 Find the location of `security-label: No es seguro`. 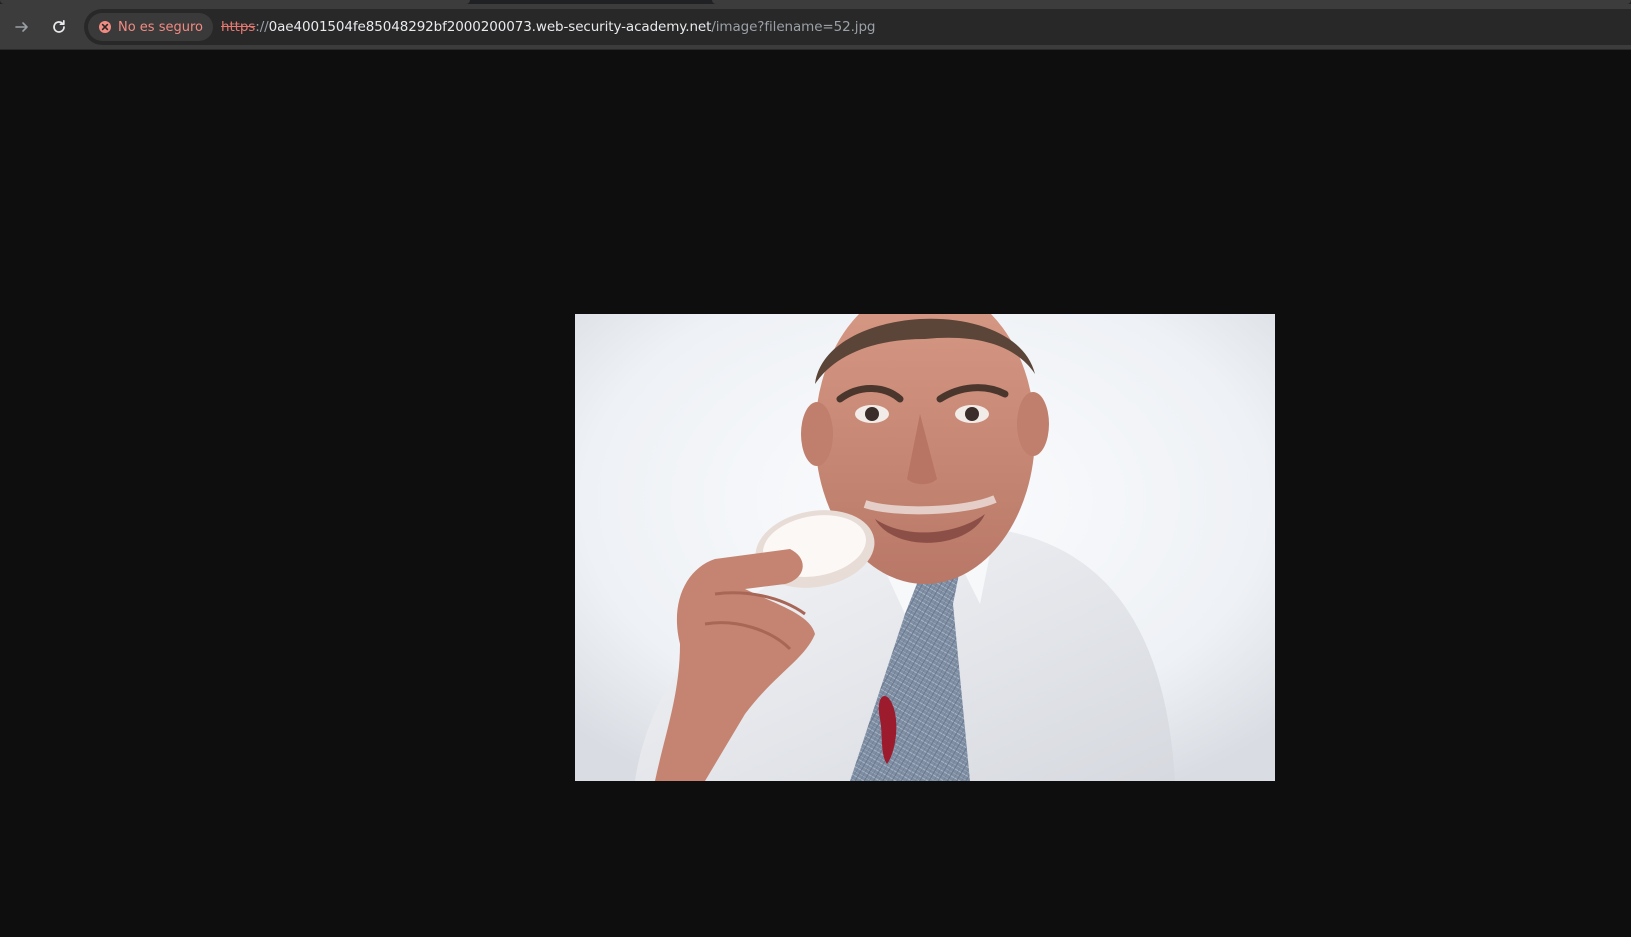

security-label: No es seguro is located at coordinates (160, 27).